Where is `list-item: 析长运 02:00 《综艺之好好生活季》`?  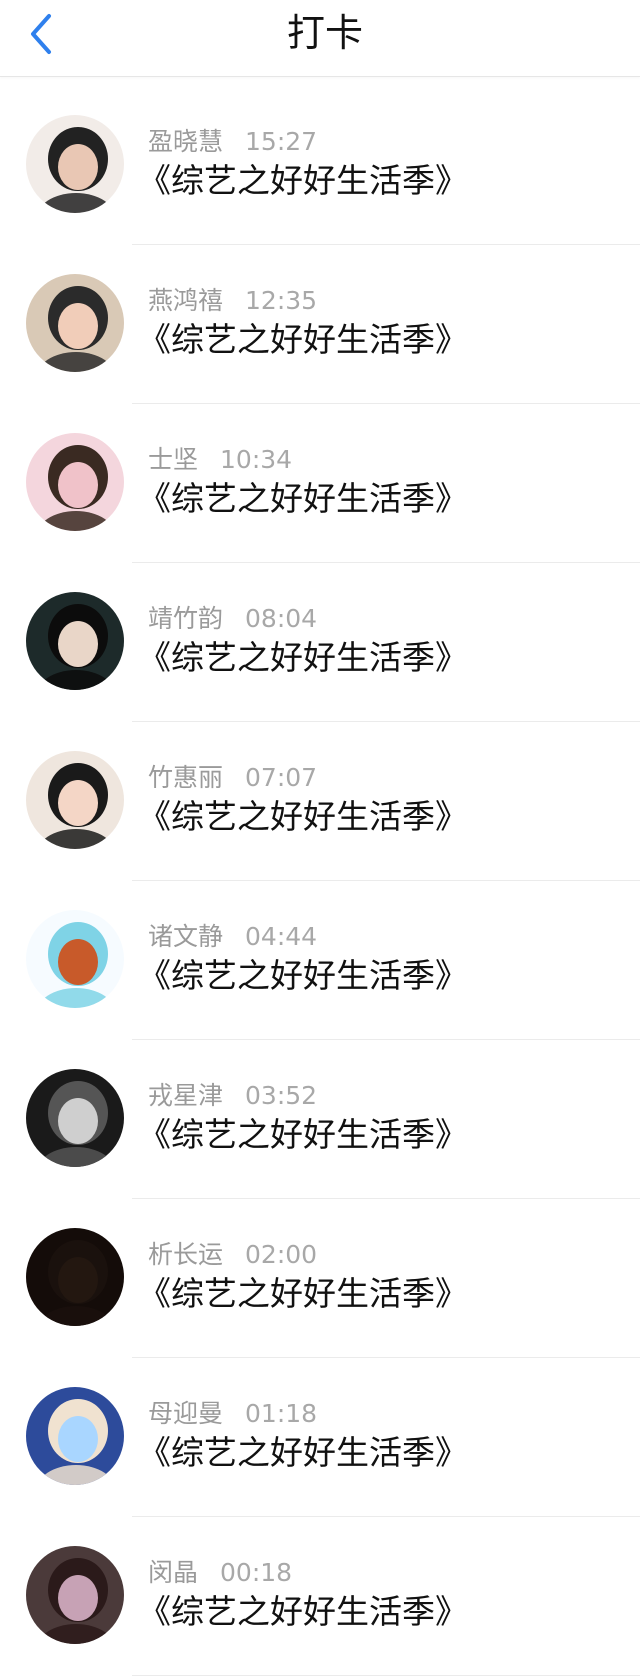 list-item: 析长运 02:00 《综艺之好好生活季》 is located at coordinates (320, 1278).